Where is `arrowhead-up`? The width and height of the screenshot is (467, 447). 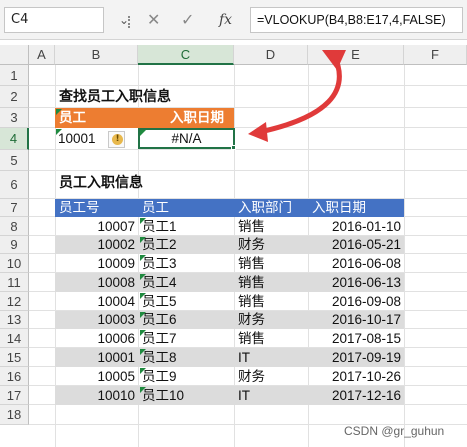
arrowhead-up is located at coordinates (334, 60).